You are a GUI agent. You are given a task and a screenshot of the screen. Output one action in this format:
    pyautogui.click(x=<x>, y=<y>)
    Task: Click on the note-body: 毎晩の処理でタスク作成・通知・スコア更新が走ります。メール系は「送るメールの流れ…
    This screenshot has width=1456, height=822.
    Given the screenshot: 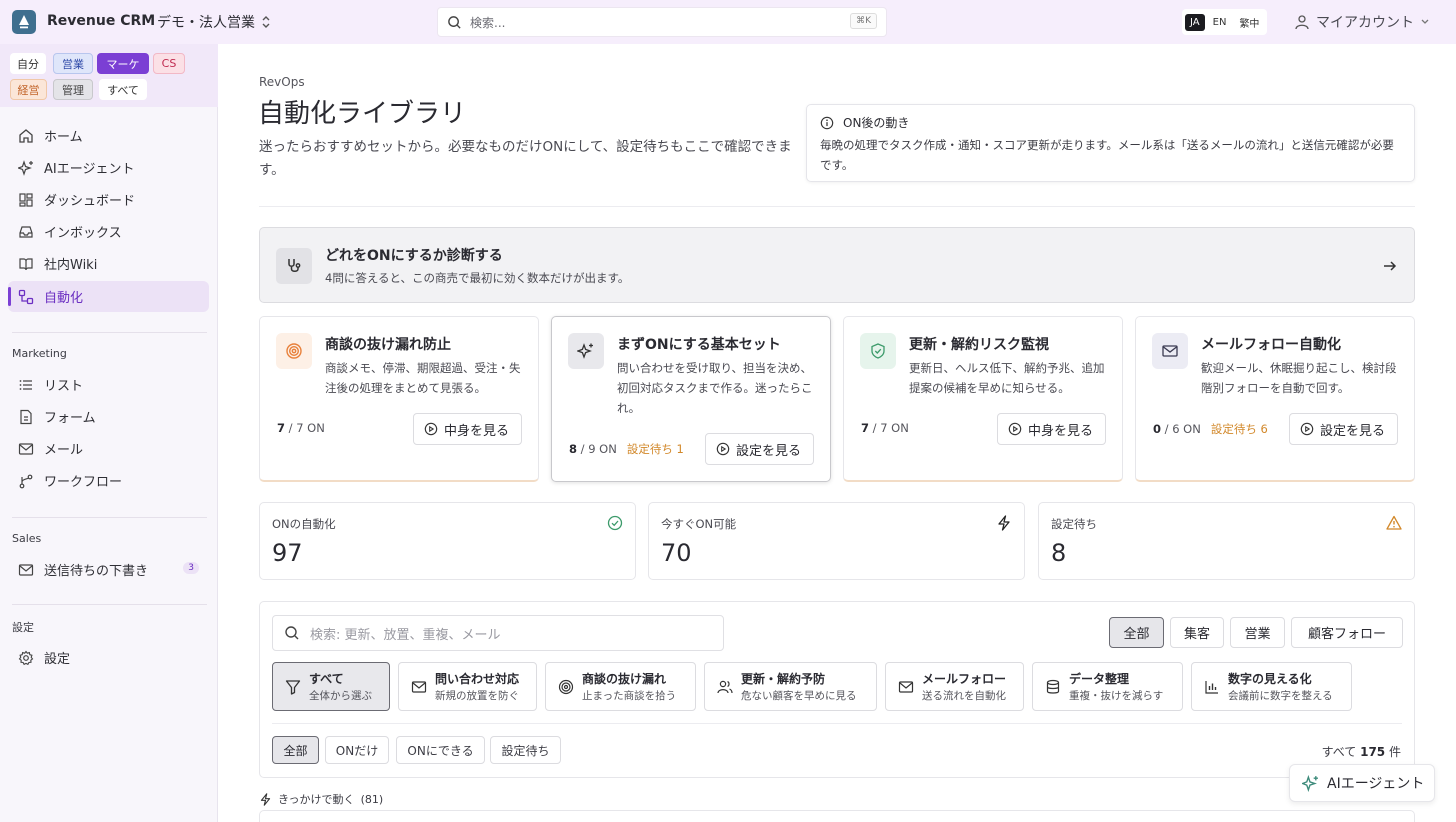 What is the action you would take?
    pyautogui.click(x=1107, y=155)
    